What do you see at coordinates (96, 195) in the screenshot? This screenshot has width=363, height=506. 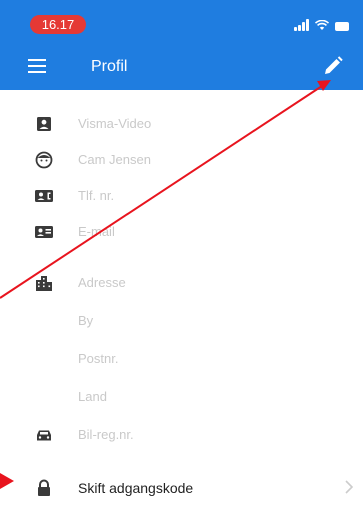 I see `field-label: Tlf. nr.` at bounding box center [96, 195].